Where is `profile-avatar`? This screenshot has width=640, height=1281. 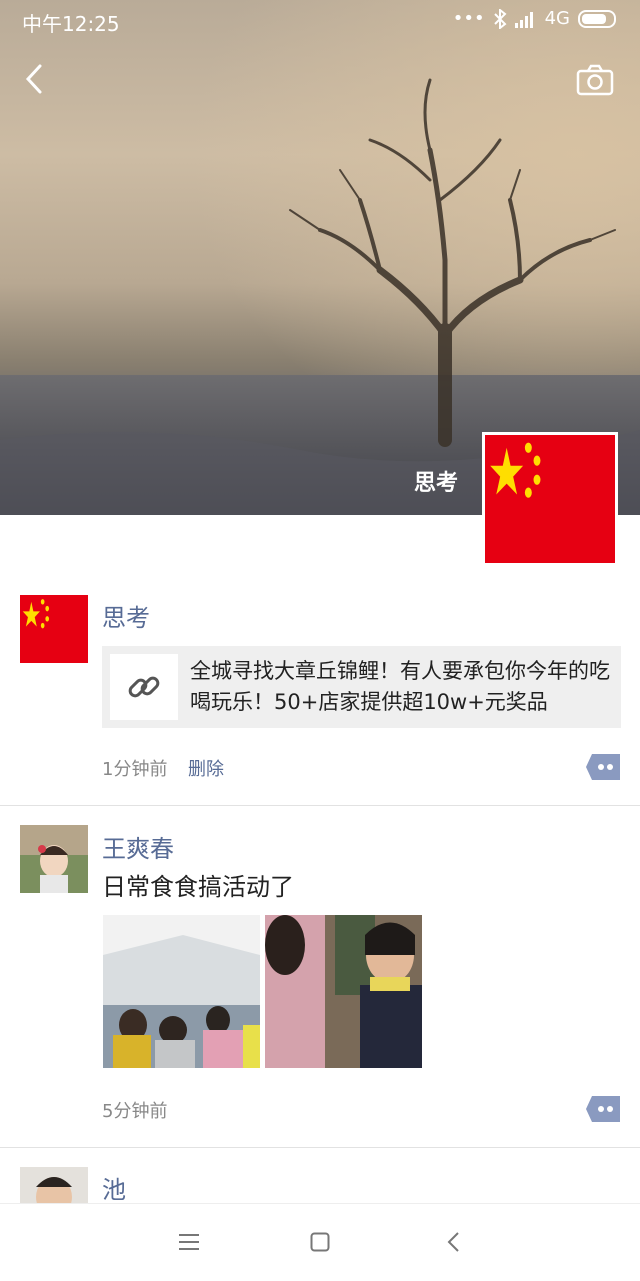
profile-avatar is located at coordinates (550, 499).